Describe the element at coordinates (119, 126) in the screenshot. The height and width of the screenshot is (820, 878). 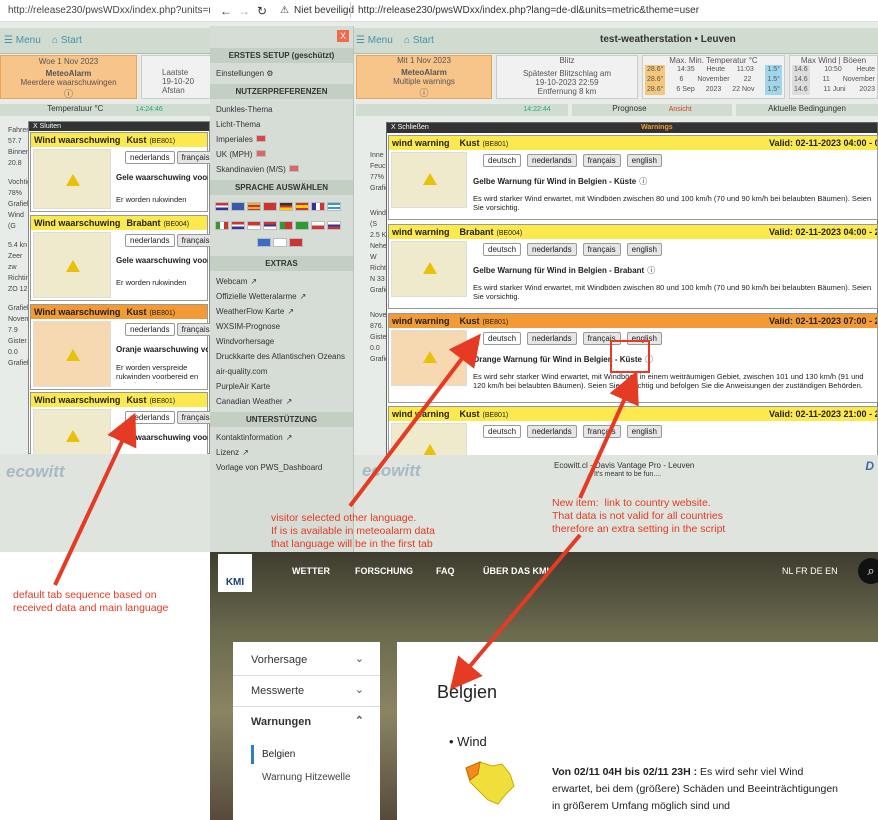
I see `left-modal-close-bar: X Sluiten` at that location.